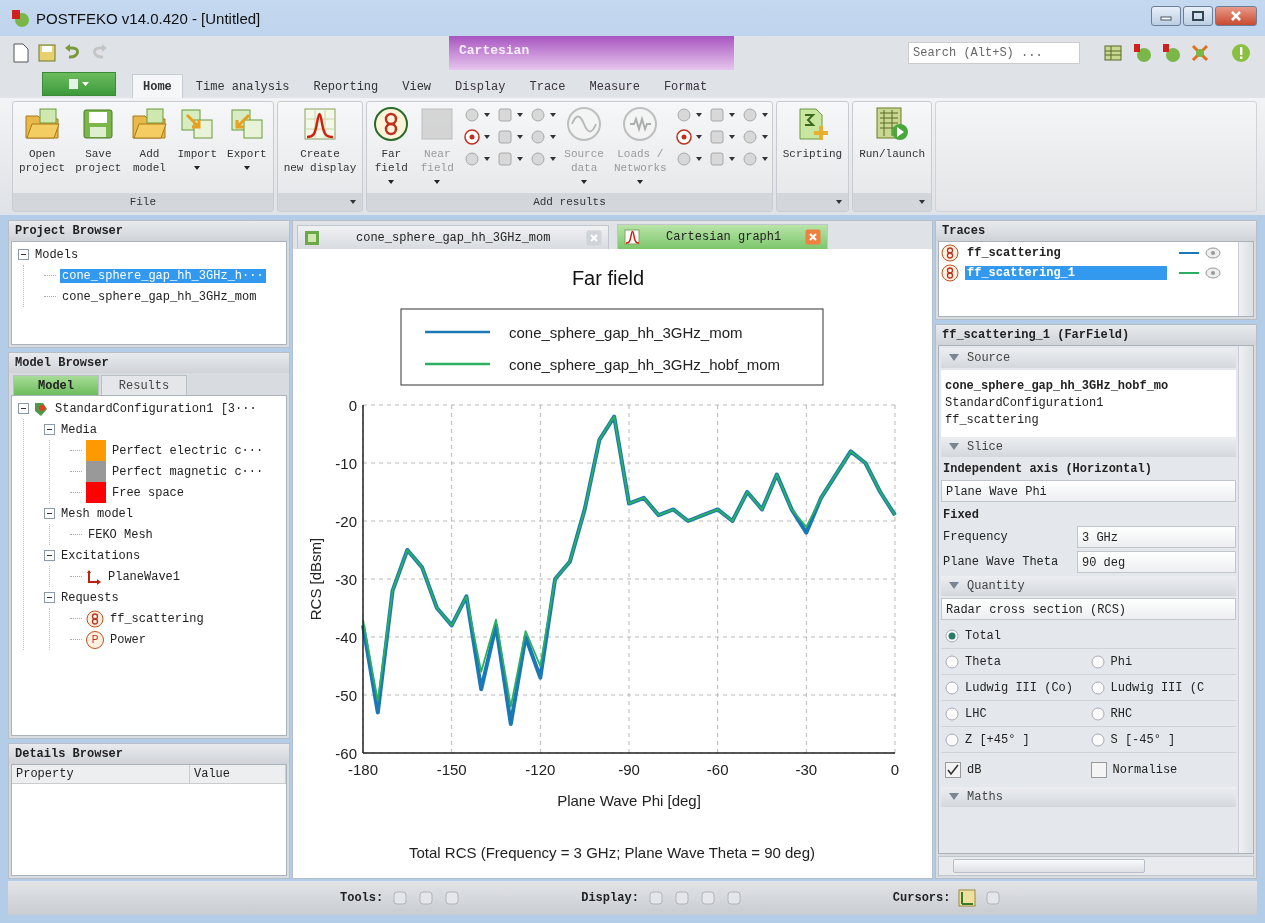  Describe the element at coordinates (1096, 231) in the screenshot. I see `panel-title: Traces` at that location.